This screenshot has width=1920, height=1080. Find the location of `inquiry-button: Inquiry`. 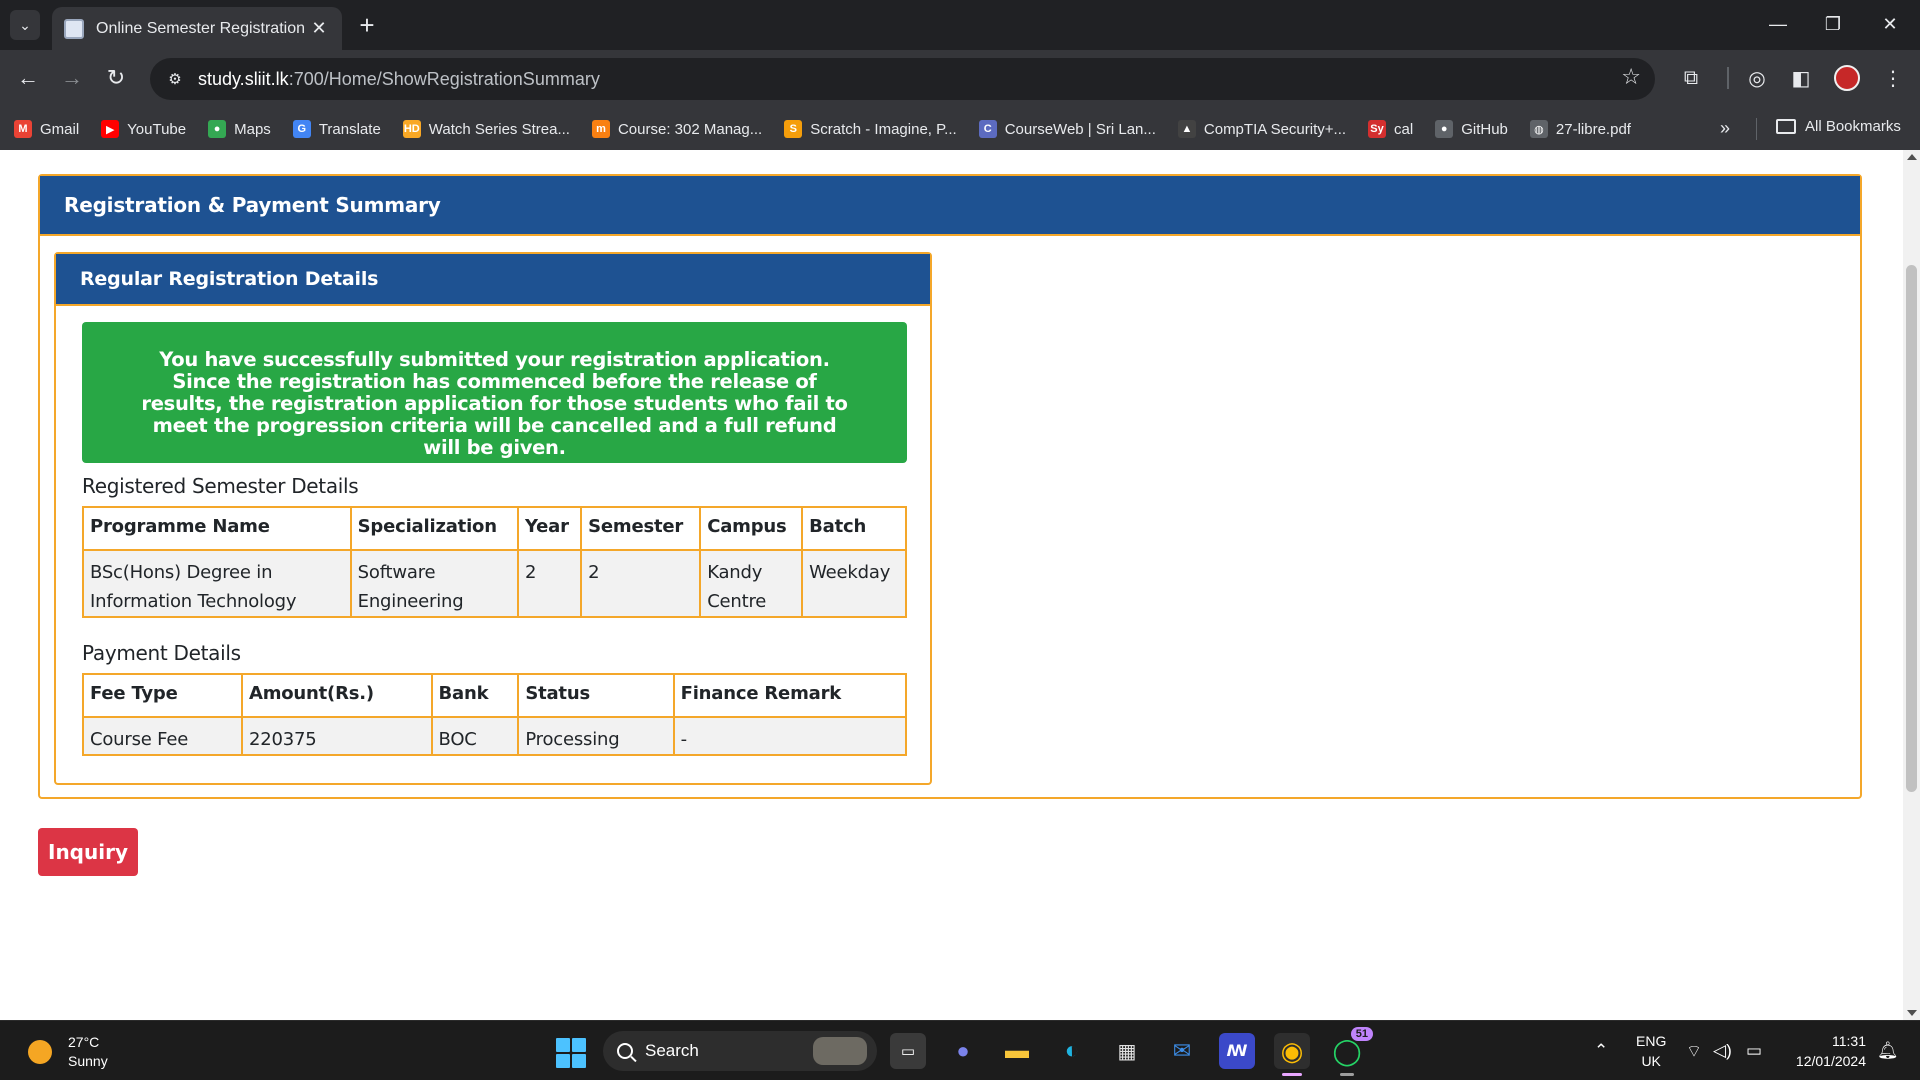

inquiry-button: Inquiry is located at coordinates (88, 852).